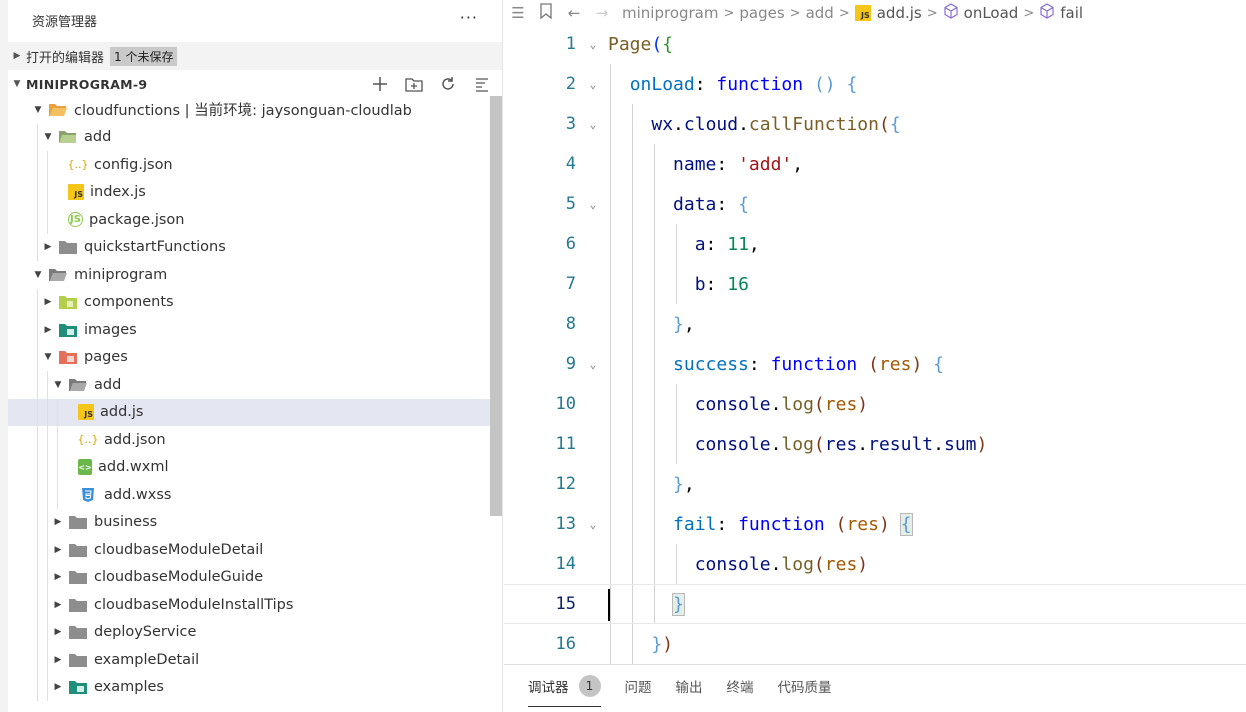  I want to click on tab-label: 代码质量, so click(804, 688).